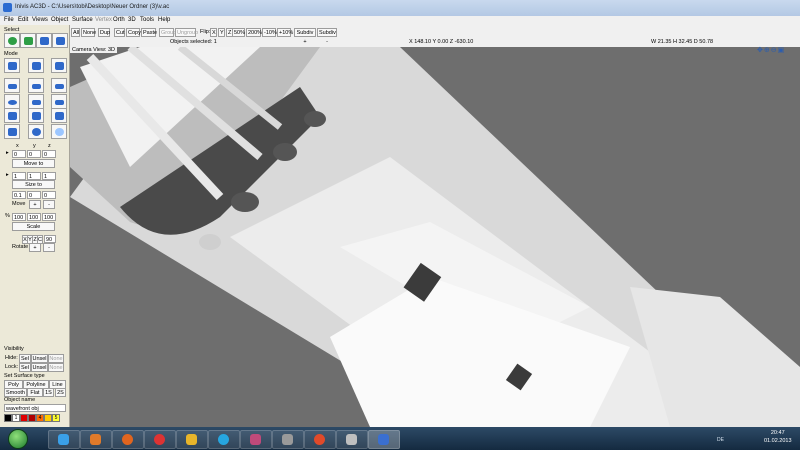  What do you see at coordinates (104, 32) in the screenshot?
I see `dup-button: Dup` at bounding box center [104, 32].